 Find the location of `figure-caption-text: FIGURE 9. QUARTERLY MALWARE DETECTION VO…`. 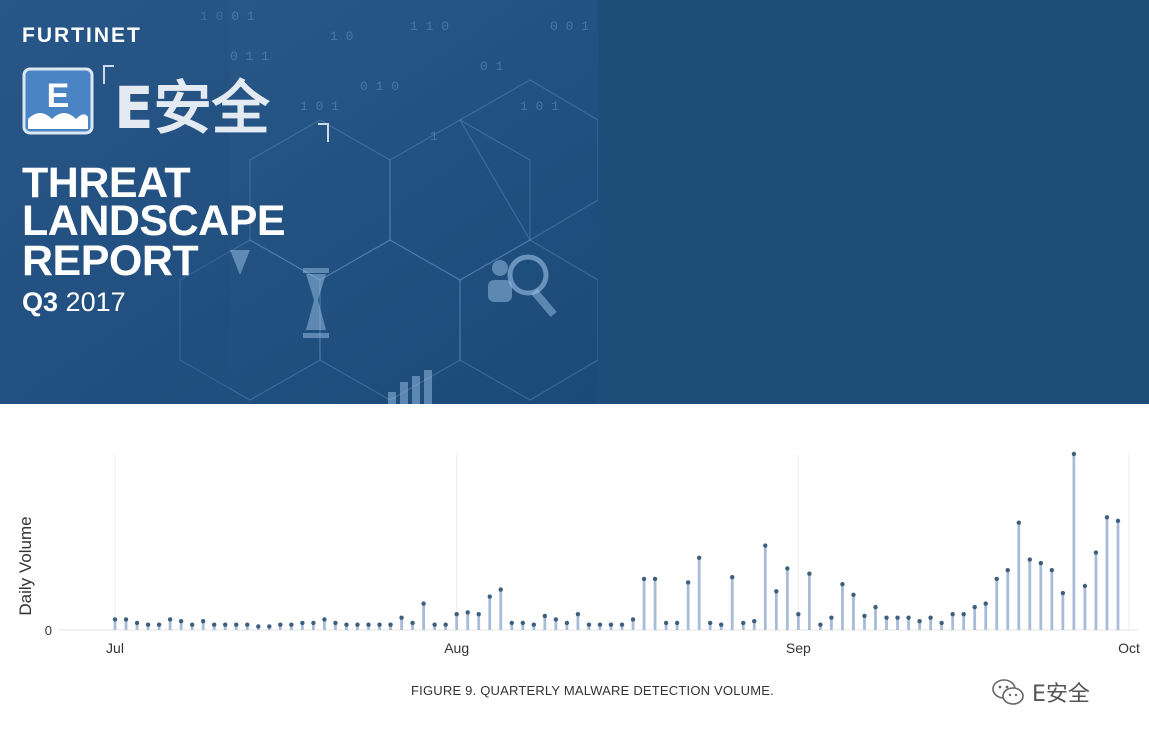

figure-caption-text: FIGURE 9. QUARTERLY MALWARE DETECTION VO… is located at coordinates (592, 690).